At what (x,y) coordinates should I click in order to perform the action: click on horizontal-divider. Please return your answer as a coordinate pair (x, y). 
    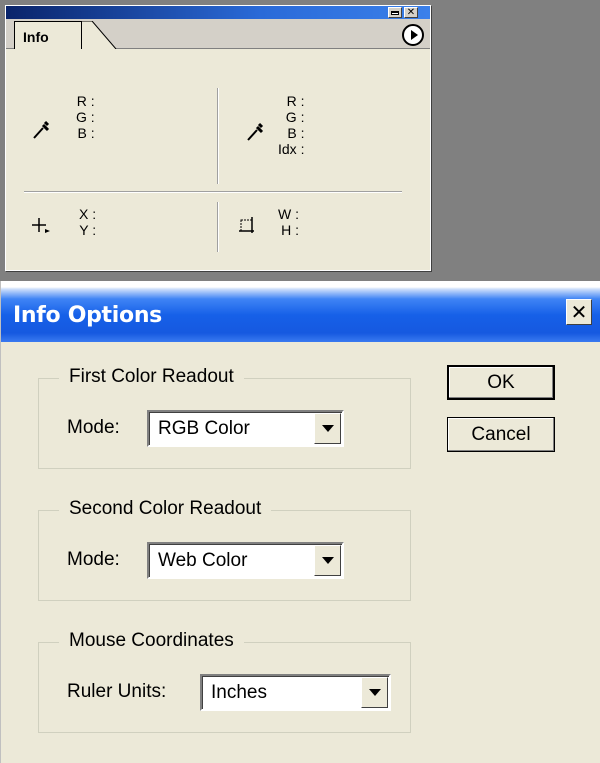
    Looking at the image, I should click on (213, 192).